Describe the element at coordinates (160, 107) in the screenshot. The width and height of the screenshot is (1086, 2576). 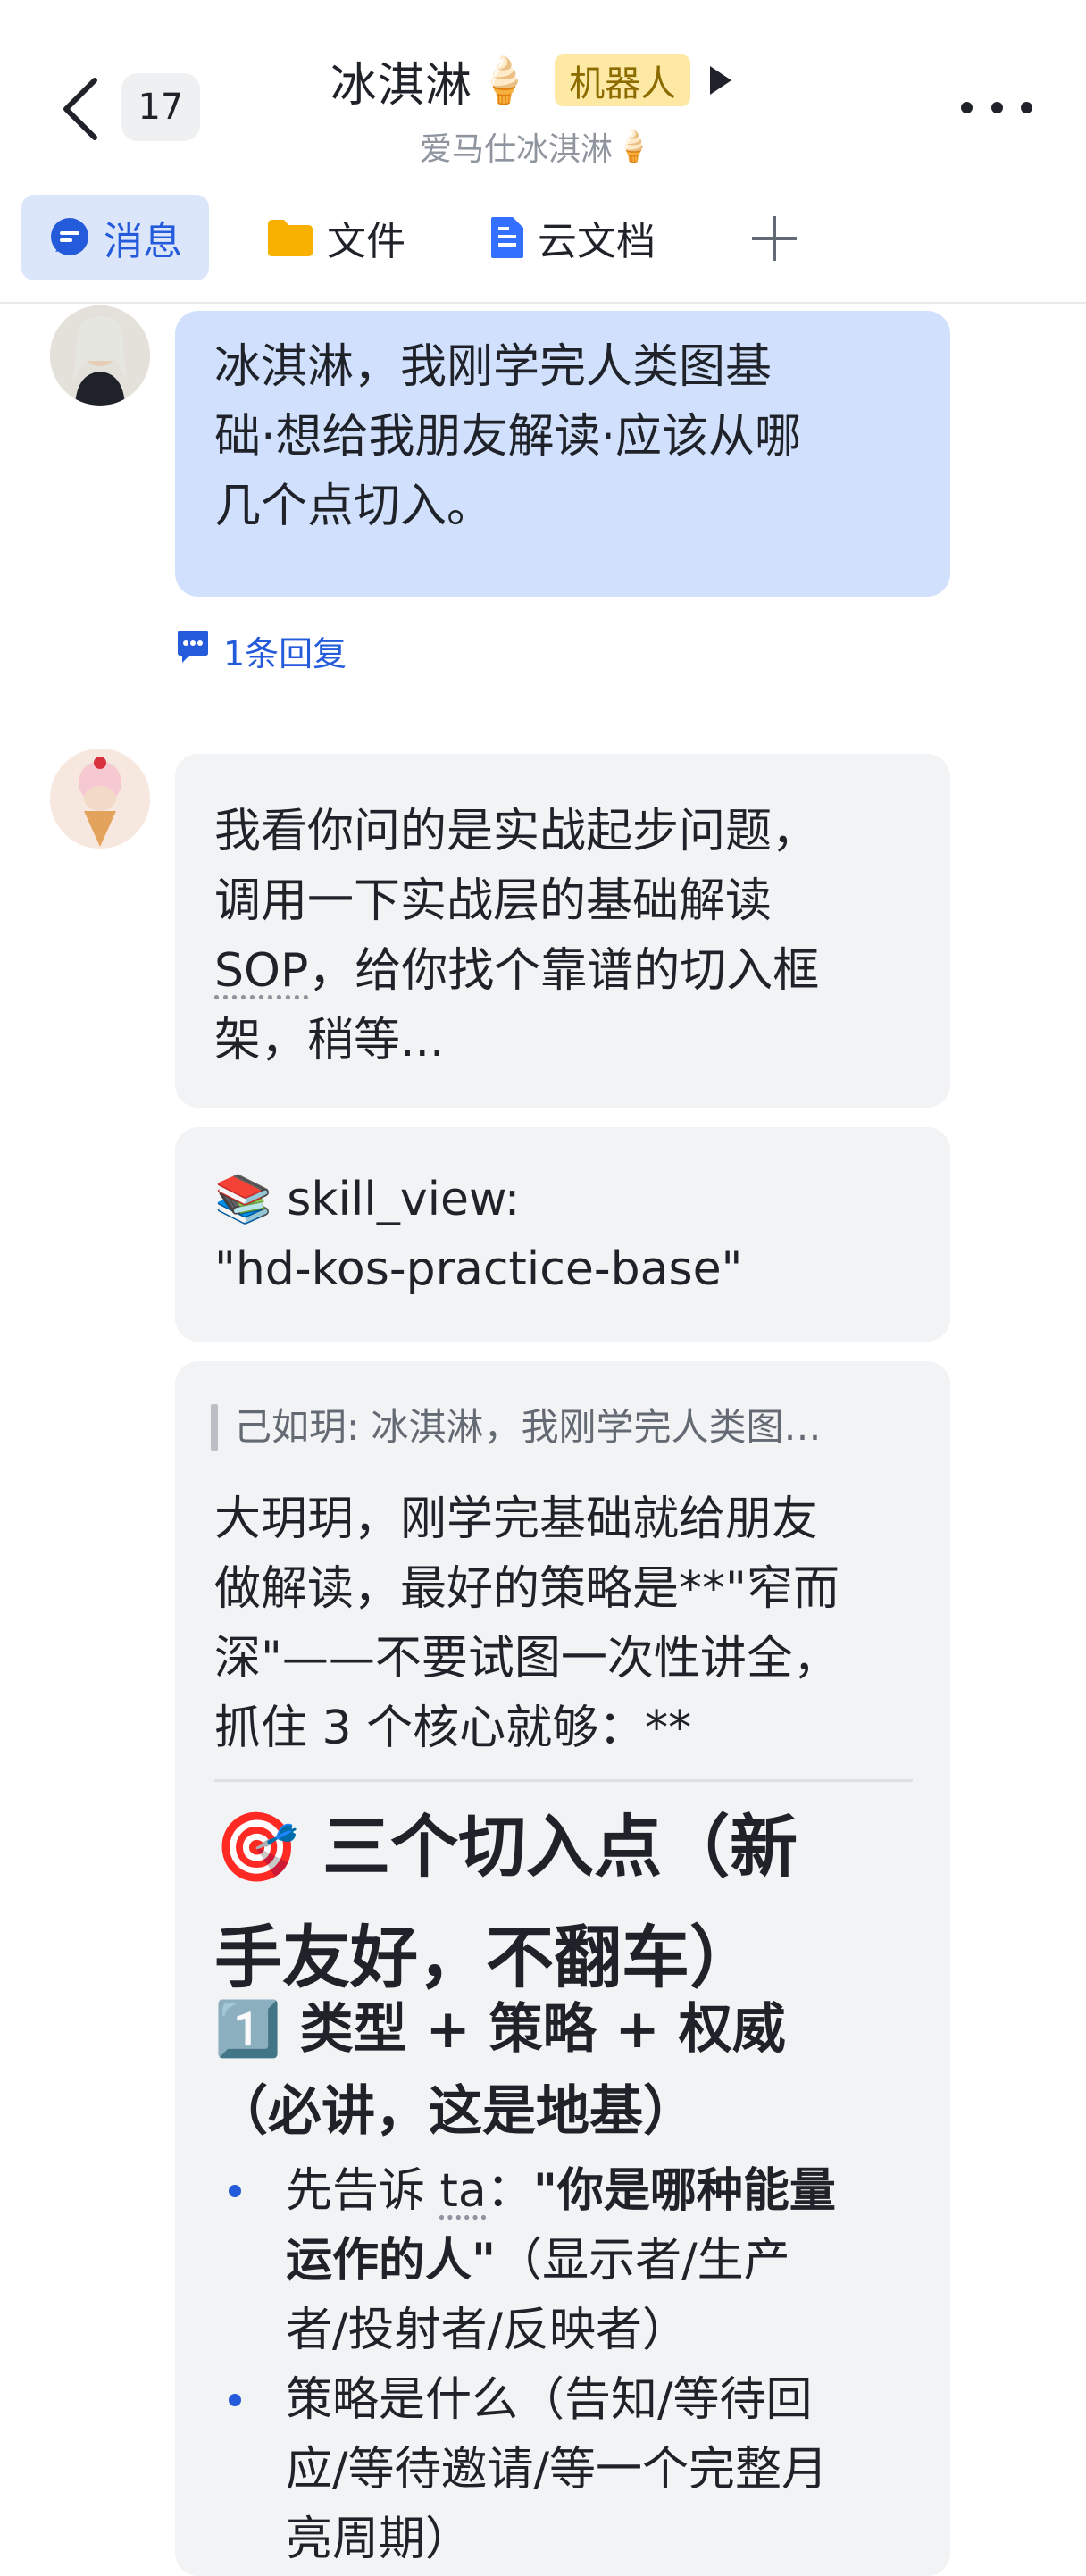
I see `unread-count-badge: 17` at that location.